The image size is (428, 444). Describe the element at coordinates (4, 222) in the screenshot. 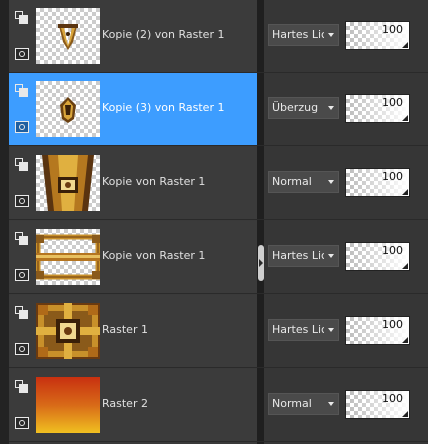

I see `left-gutter` at that location.